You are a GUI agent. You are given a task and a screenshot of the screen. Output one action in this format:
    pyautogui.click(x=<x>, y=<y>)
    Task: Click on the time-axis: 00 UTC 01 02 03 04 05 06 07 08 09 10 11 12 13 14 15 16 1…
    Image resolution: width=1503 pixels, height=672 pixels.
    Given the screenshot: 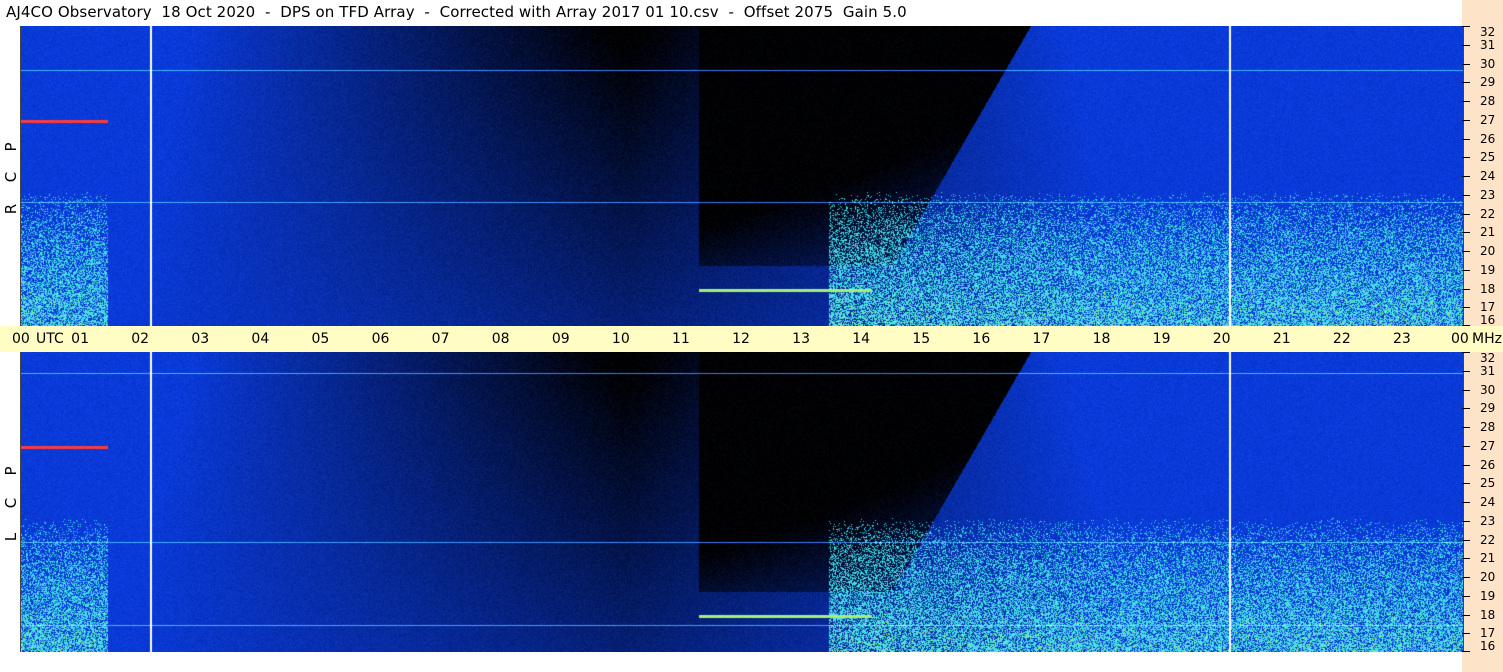 What is the action you would take?
    pyautogui.click(x=751, y=339)
    